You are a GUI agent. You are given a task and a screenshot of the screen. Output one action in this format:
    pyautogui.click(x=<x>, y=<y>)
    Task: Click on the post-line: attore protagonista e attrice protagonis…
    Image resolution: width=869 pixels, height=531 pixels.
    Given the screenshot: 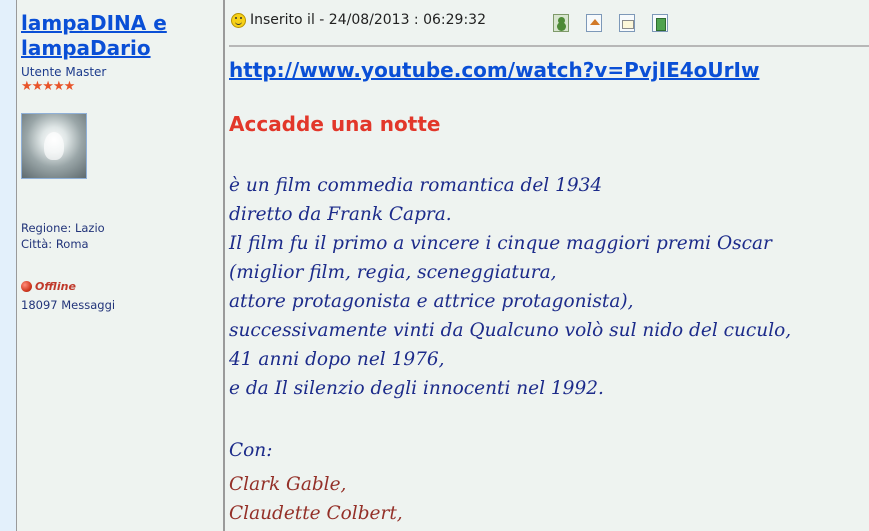 What is the action you would take?
    pyautogui.click(x=431, y=301)
    